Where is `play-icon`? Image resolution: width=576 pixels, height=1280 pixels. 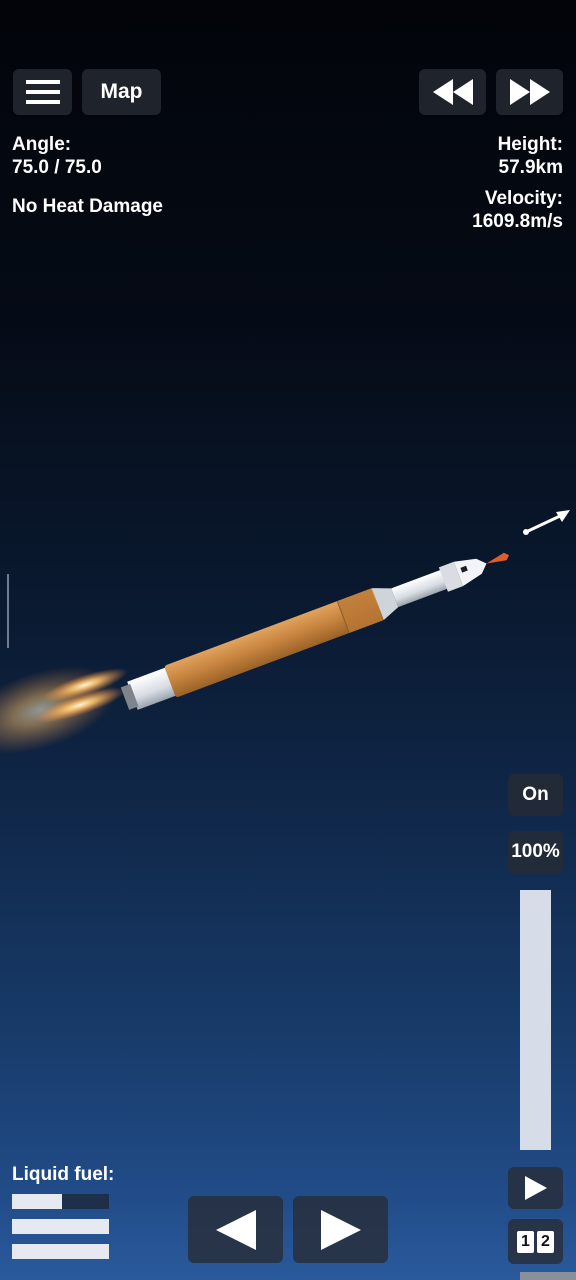
play-icon is located at coordinates (535, 1188).